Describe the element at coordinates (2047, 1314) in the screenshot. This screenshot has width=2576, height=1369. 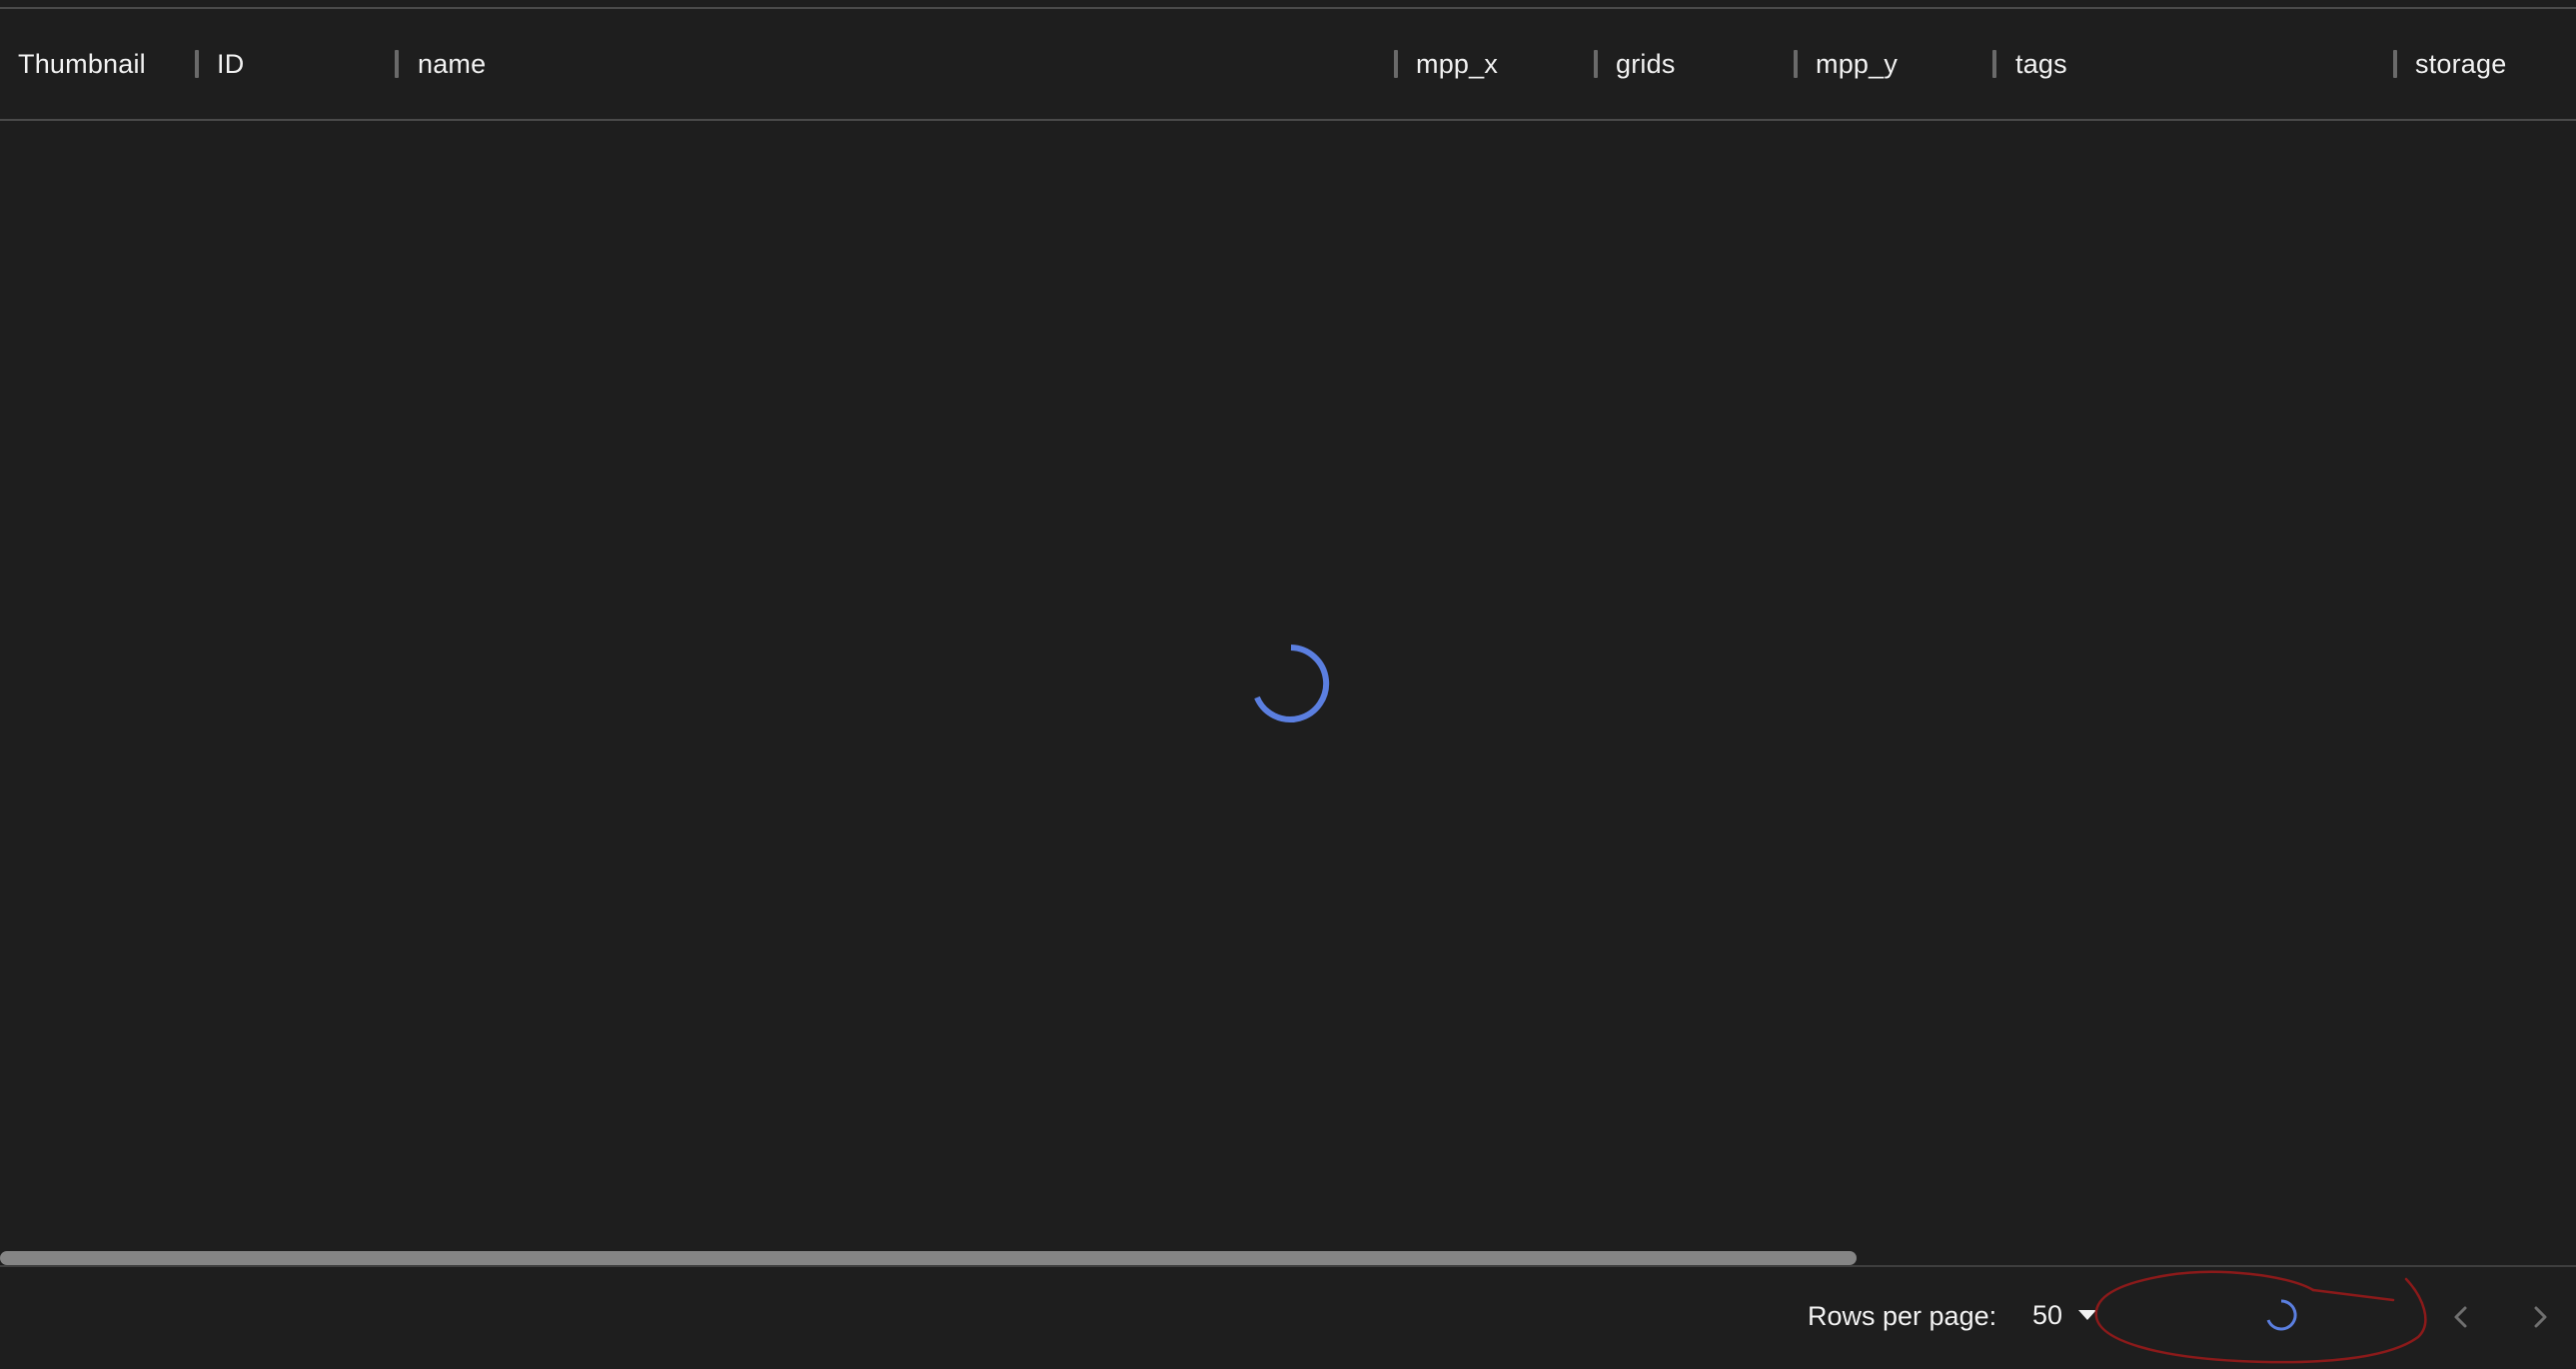
I see `rows-per-page-value: 50` at that location.